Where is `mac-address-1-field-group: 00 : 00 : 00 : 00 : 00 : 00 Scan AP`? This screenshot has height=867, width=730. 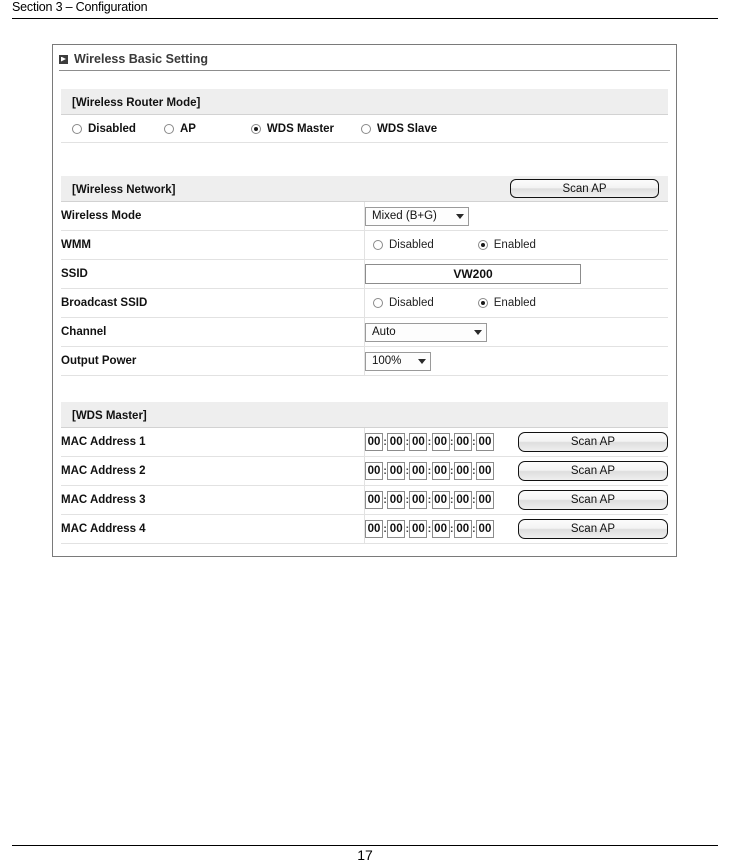
mac-address-1-field-group: 00 : 00 : 00 : 00 : 00 : 00 Scan AP is located at coordinates (516, 442).